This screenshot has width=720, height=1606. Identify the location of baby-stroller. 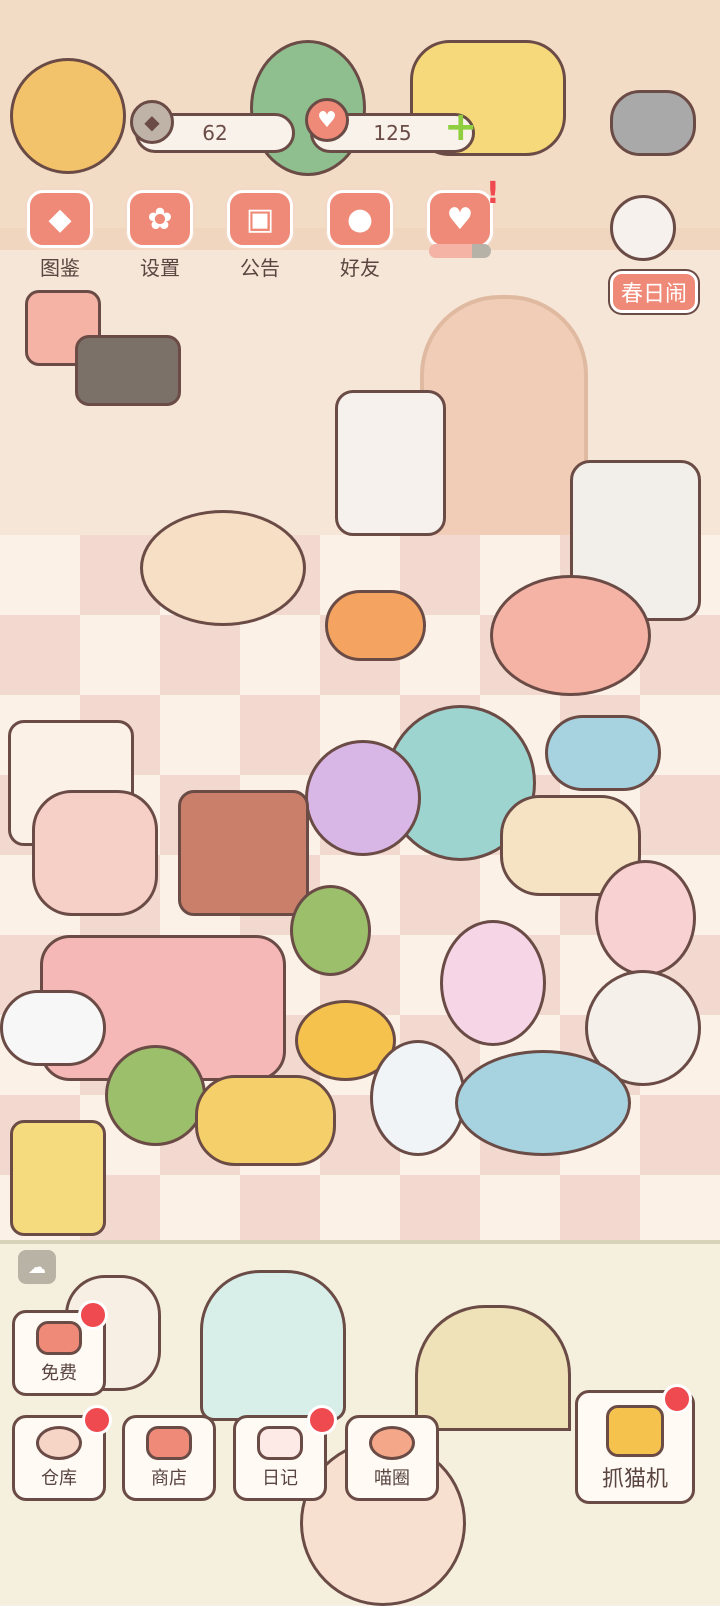
(95, 853).